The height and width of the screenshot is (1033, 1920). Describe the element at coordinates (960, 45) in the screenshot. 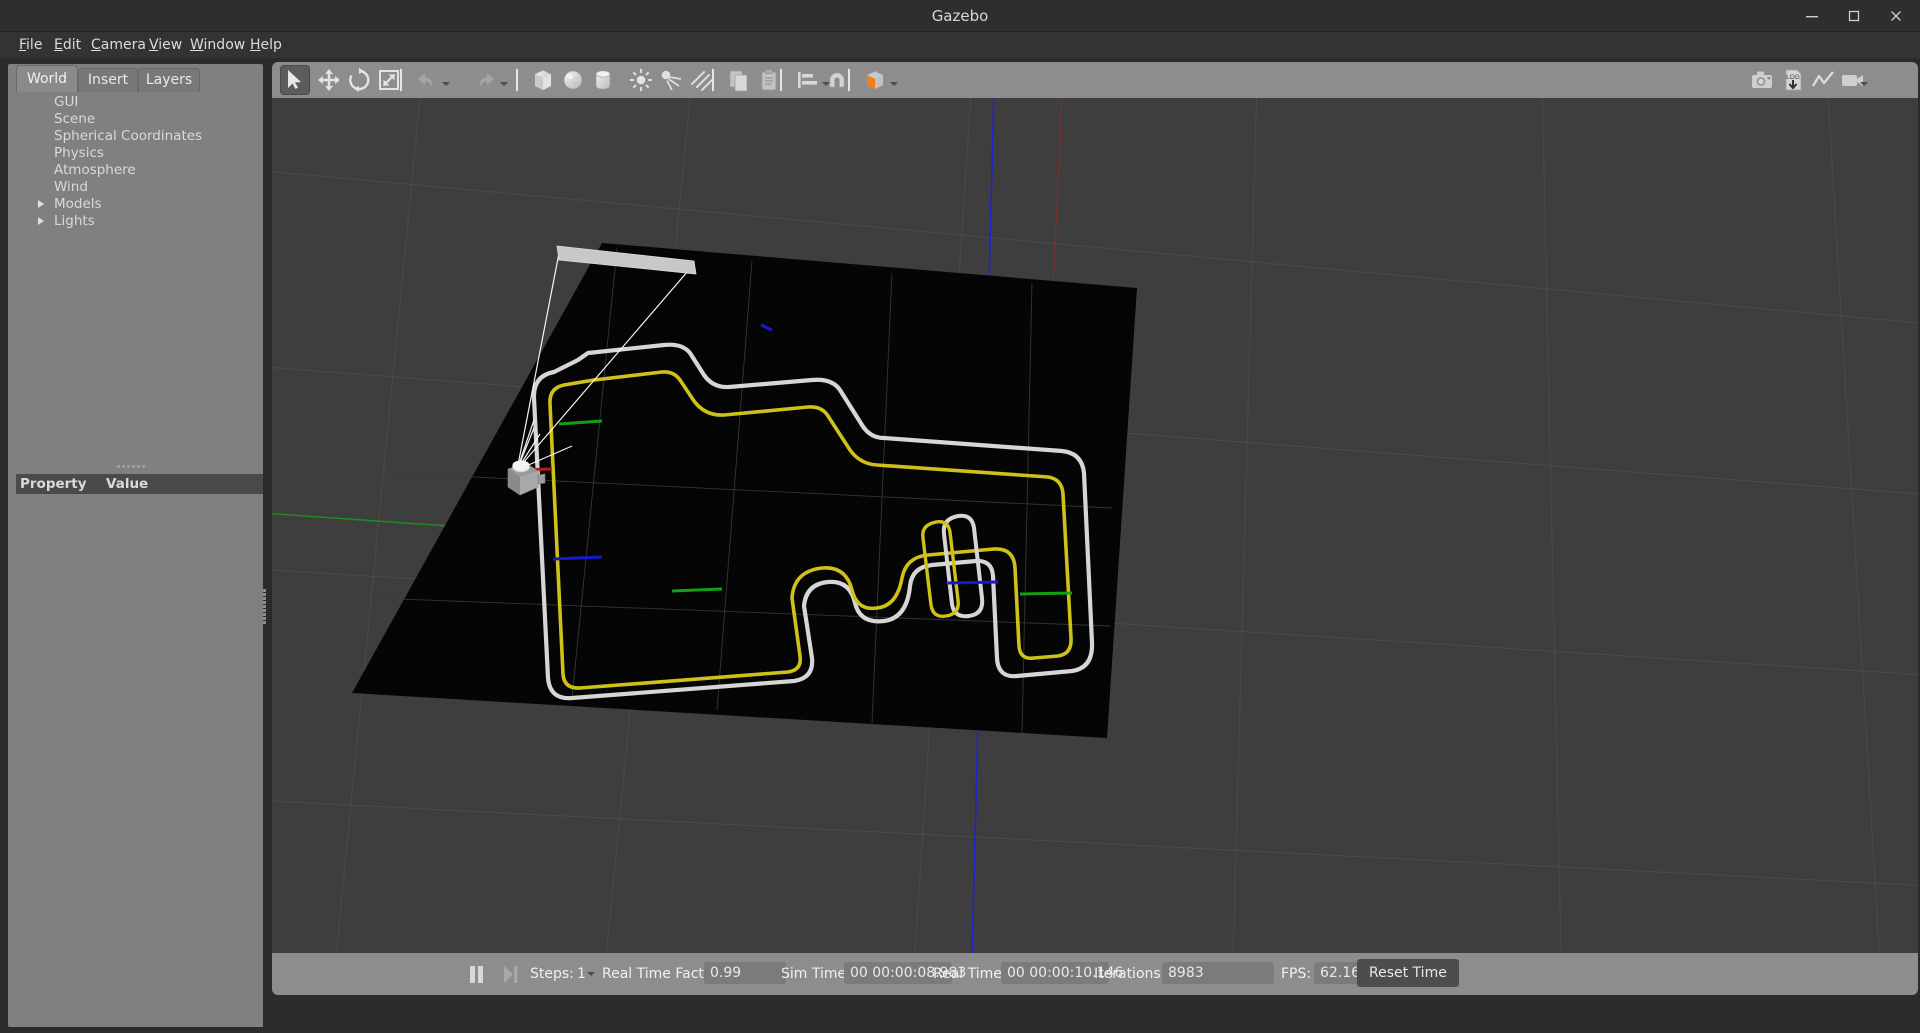

I see `menubar: File Edit Camera View Window Help` at that location.